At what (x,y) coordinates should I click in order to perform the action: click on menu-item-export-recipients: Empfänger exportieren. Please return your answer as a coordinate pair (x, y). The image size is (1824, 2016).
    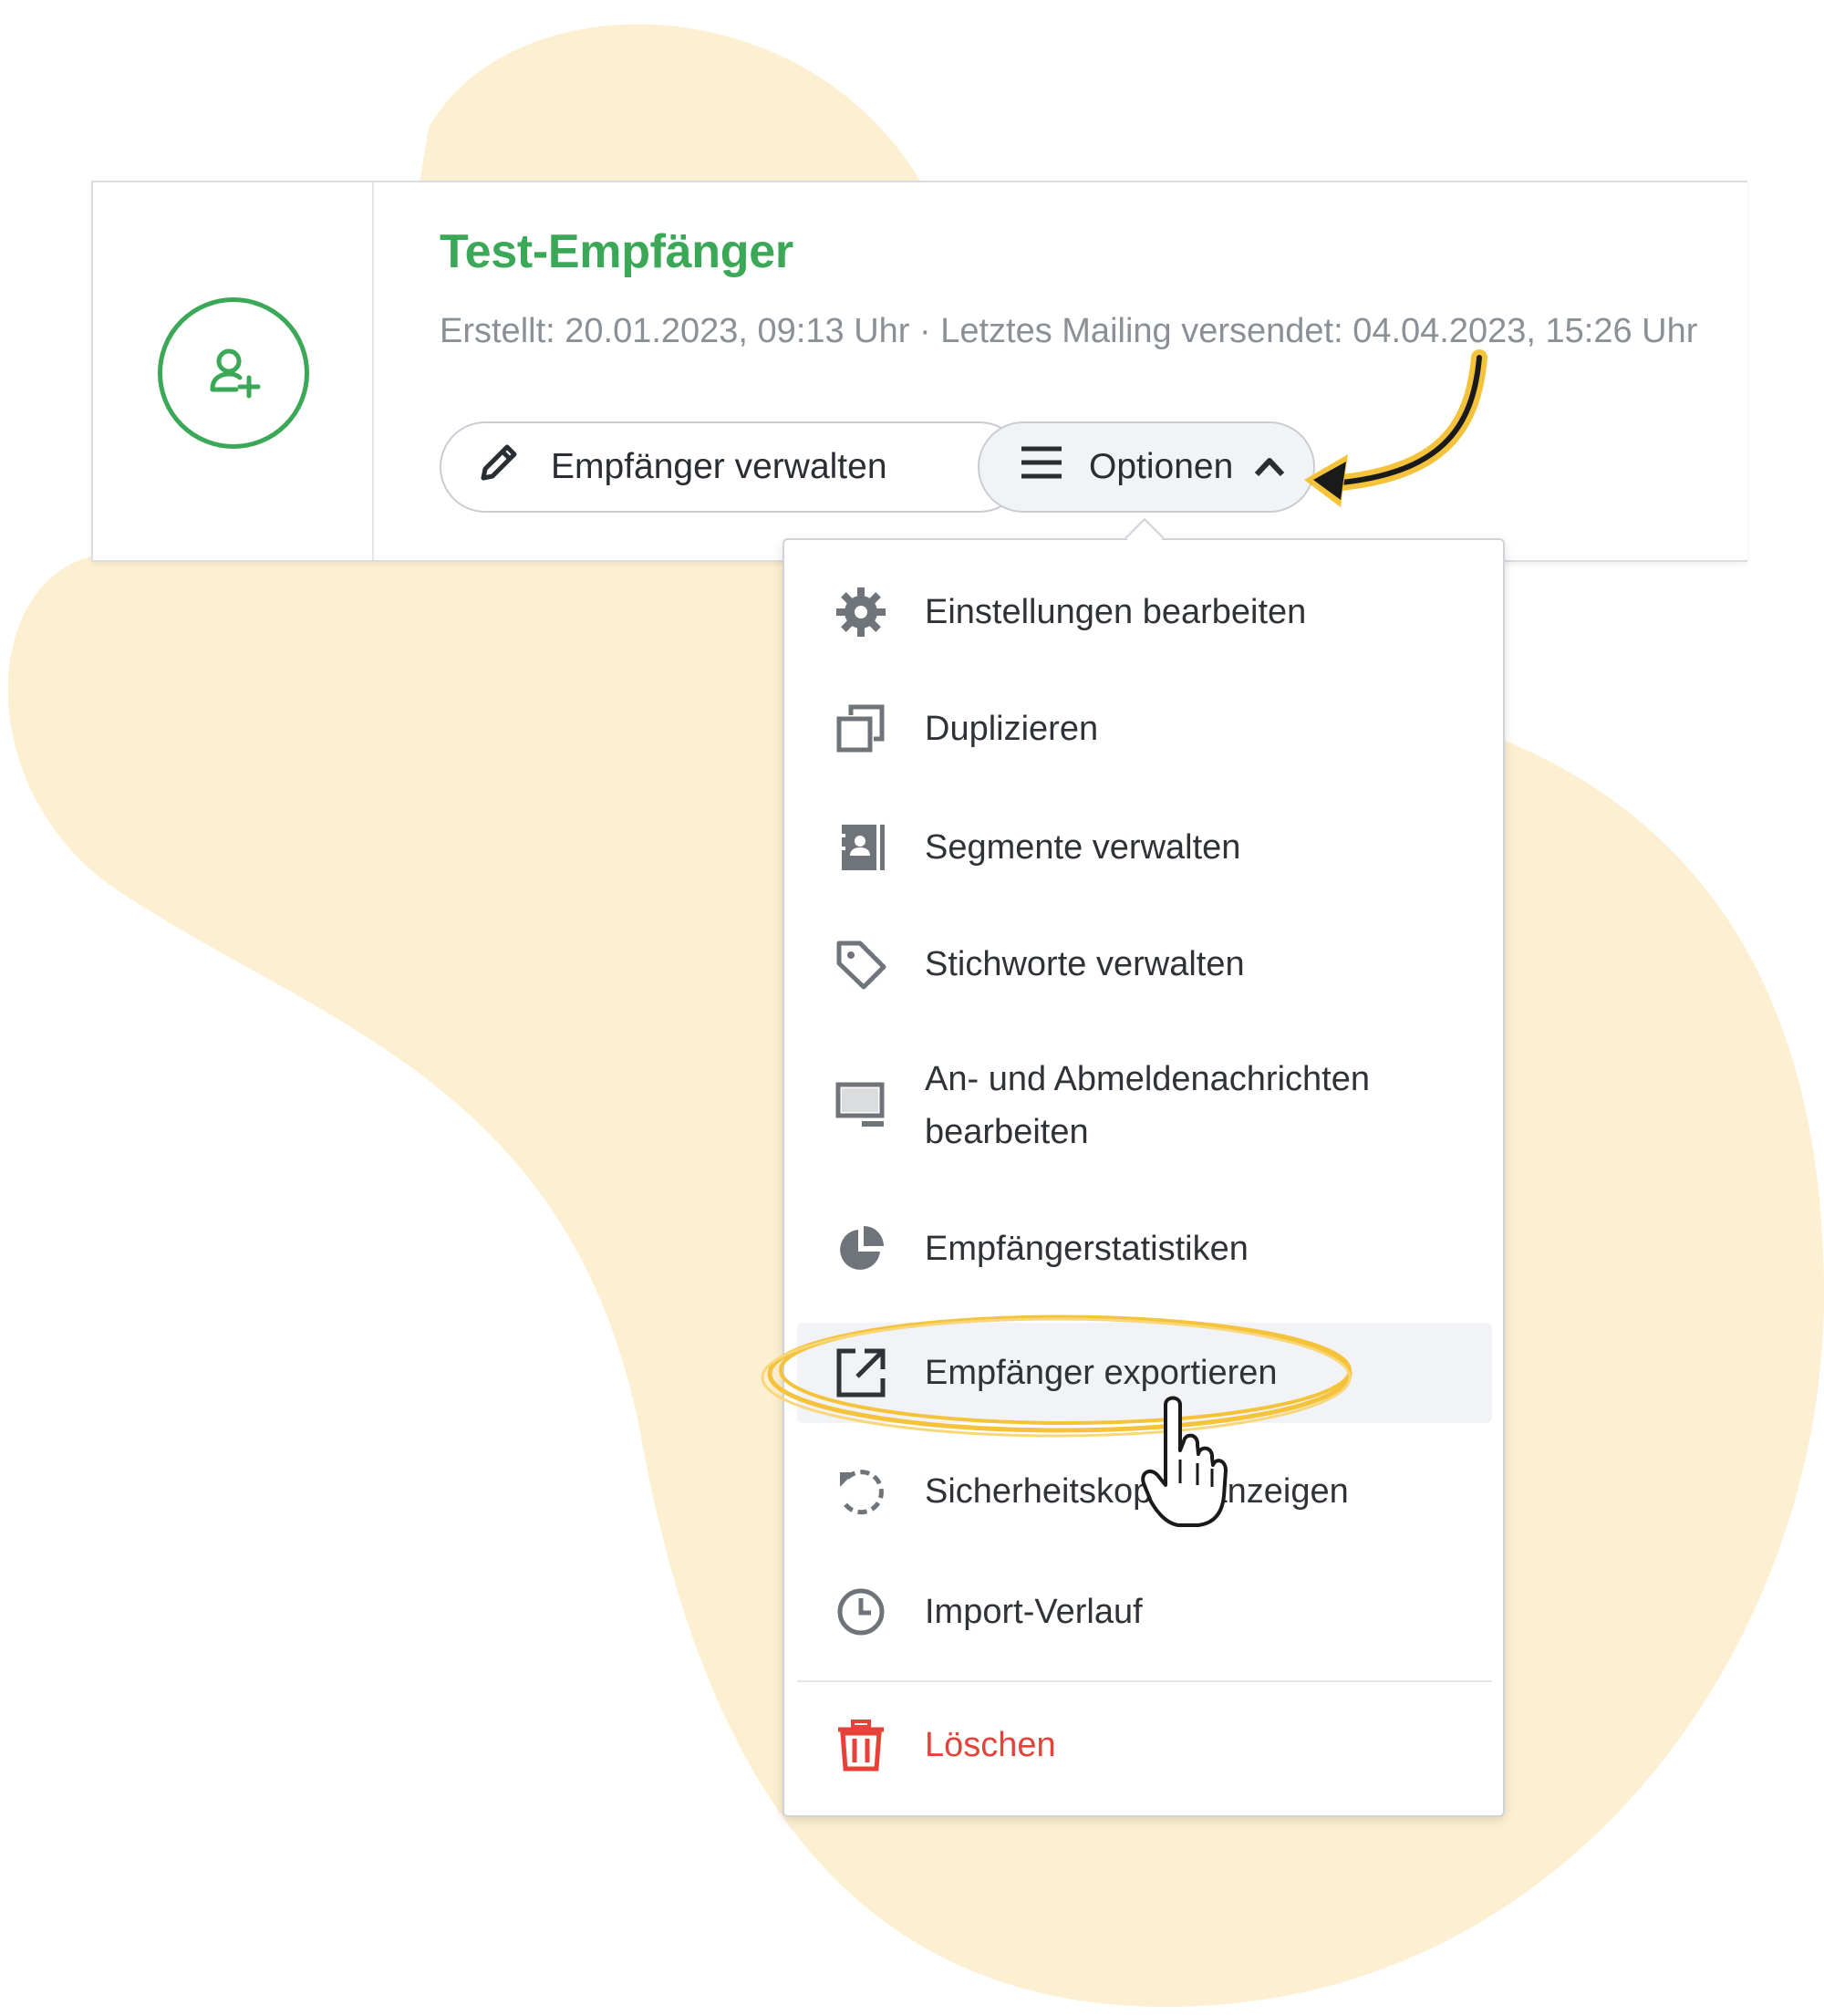
    Looking at the image, I should click on (1144, 1373).